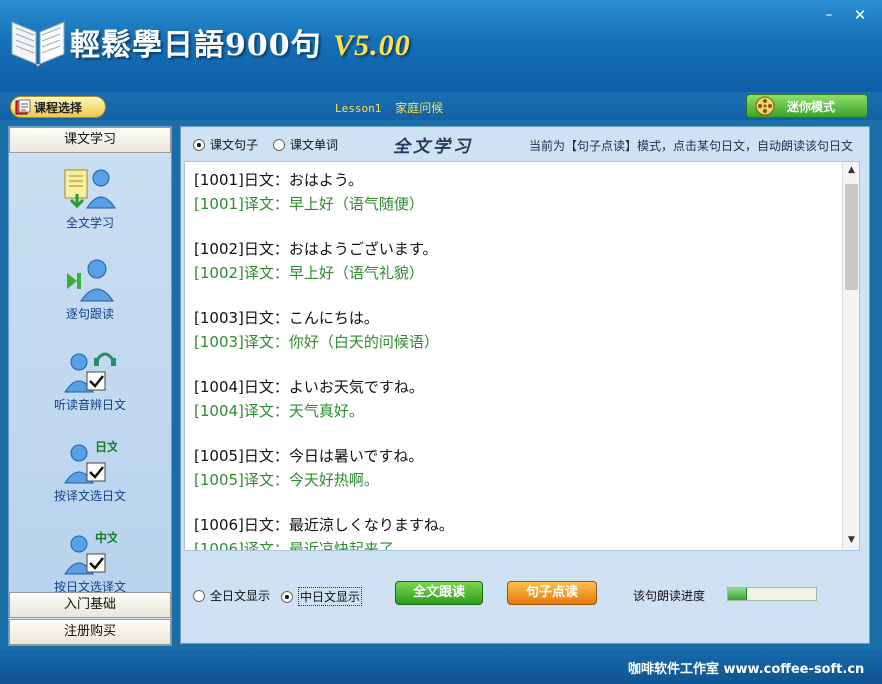  What do you see at coordinates (389, 107) in the screenshot?
I see `current-lesson: Lesson1 家庭问候` at bounding box center [389, 107].